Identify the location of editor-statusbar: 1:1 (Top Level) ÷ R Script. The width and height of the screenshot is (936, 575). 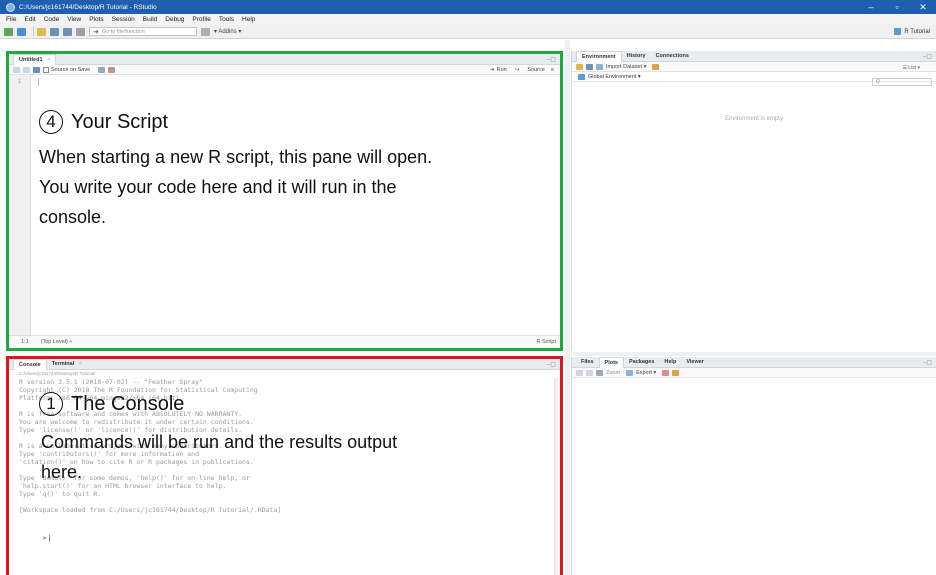
(284, 341).